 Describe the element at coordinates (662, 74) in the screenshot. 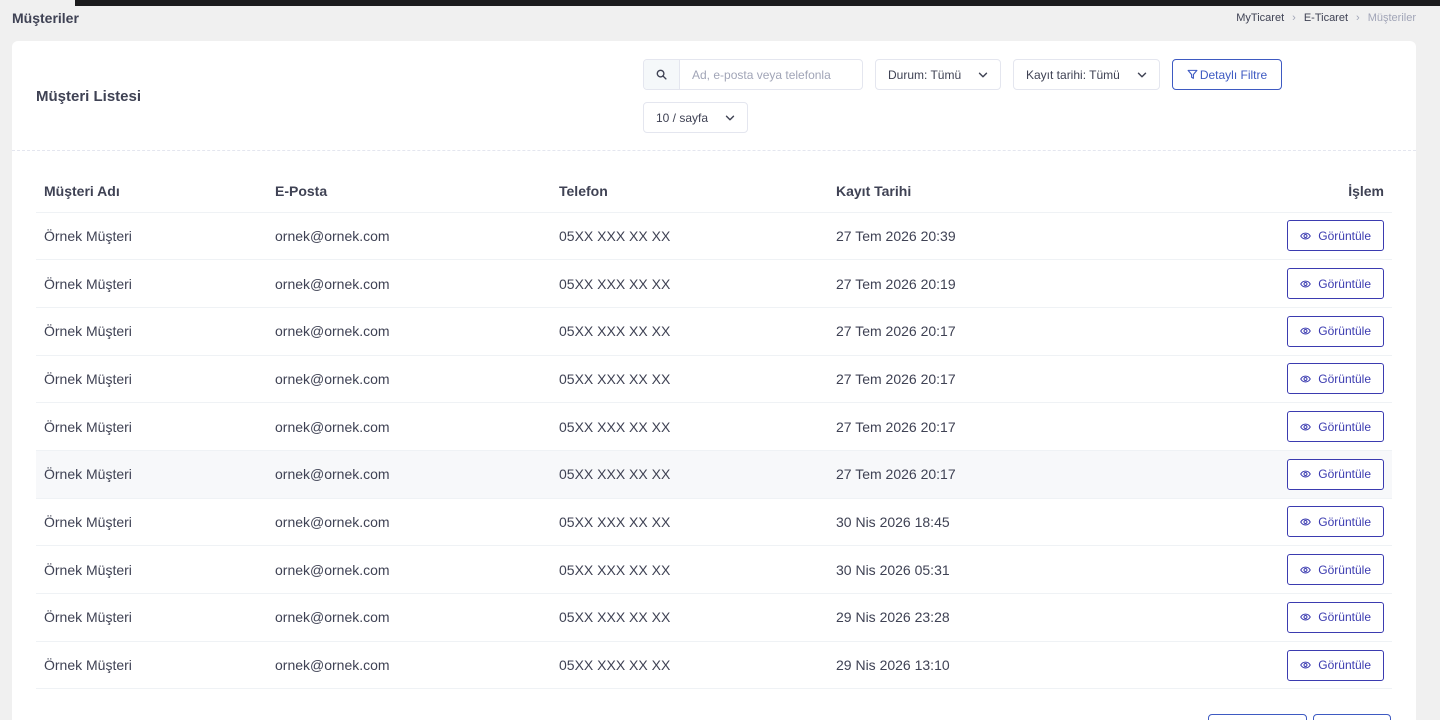

I see `search-icon` at that location.